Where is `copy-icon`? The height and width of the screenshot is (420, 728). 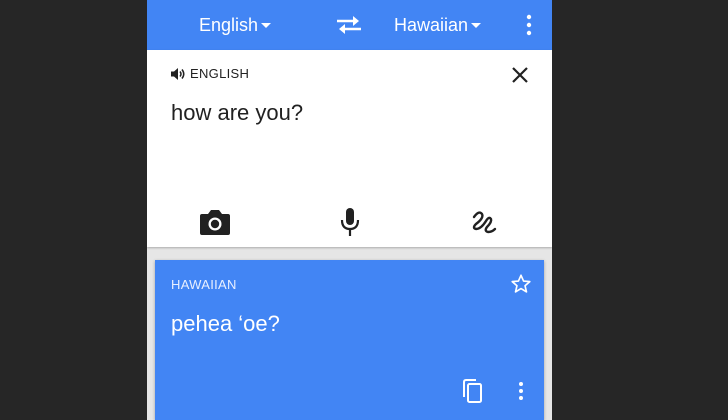 copy-icon is located at coordinates (472, 391).